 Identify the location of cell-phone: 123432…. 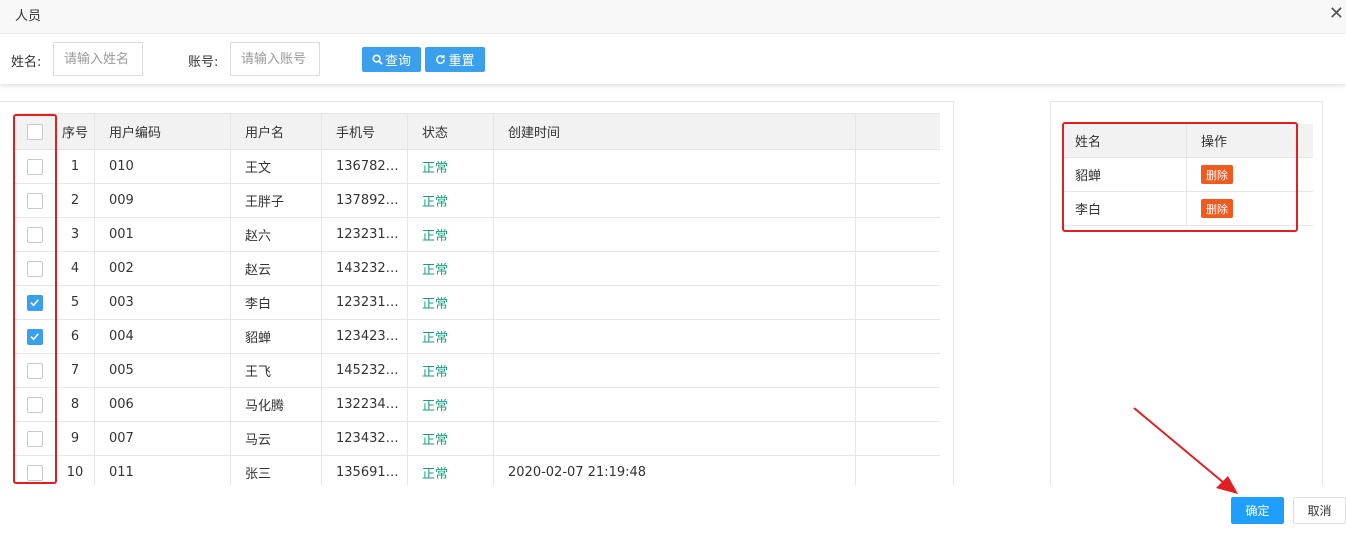
(365, 438).